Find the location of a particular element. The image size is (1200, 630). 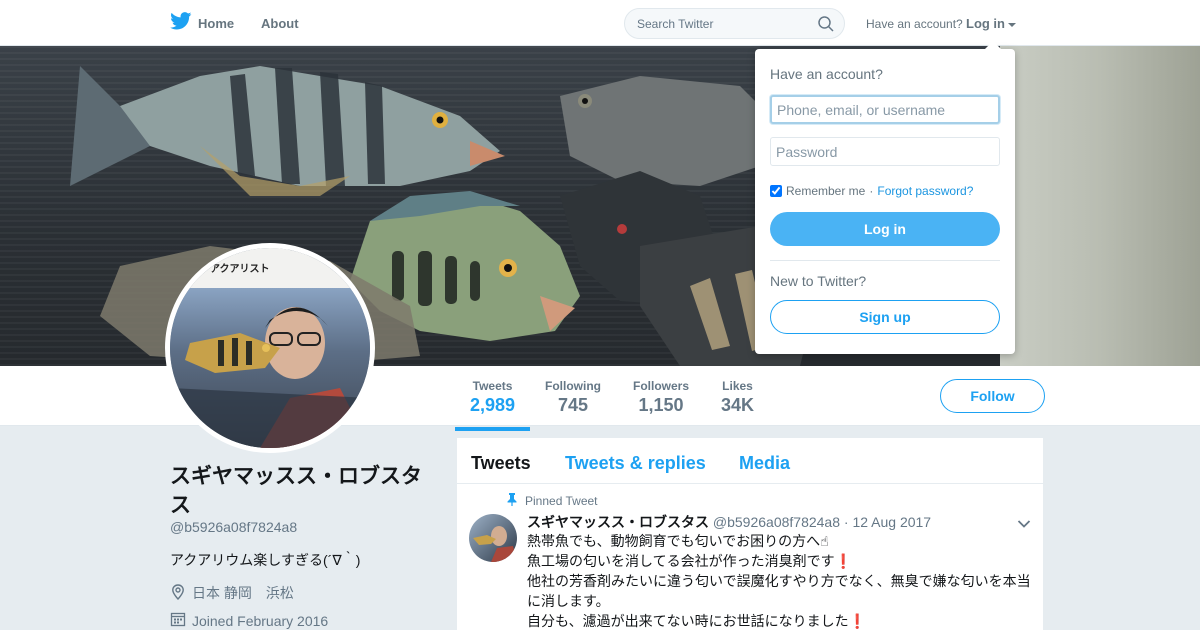

password-field is located at coordinates (885, 151).